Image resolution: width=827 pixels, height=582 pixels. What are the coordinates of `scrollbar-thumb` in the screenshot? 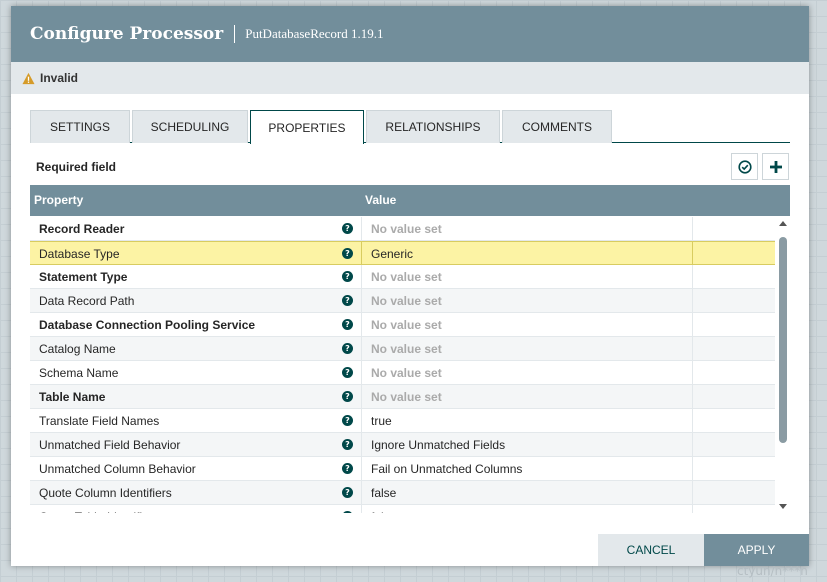 It's located at (783, 340).